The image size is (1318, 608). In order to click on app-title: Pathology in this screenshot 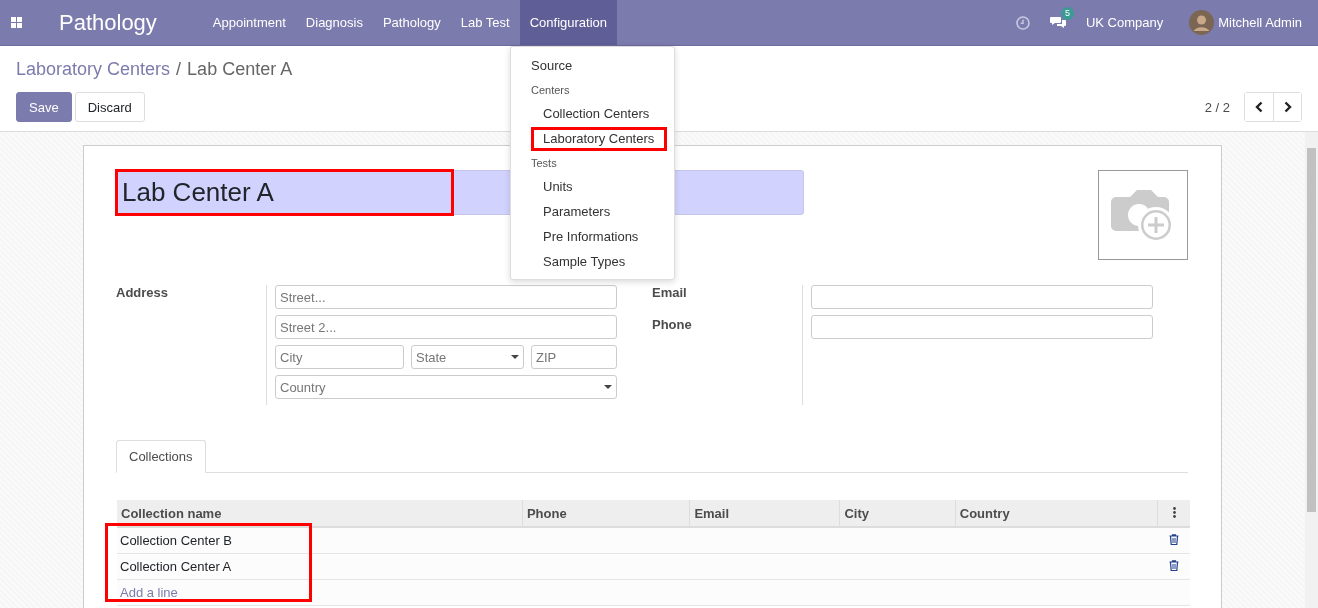, I will do `click(108, 22)`.